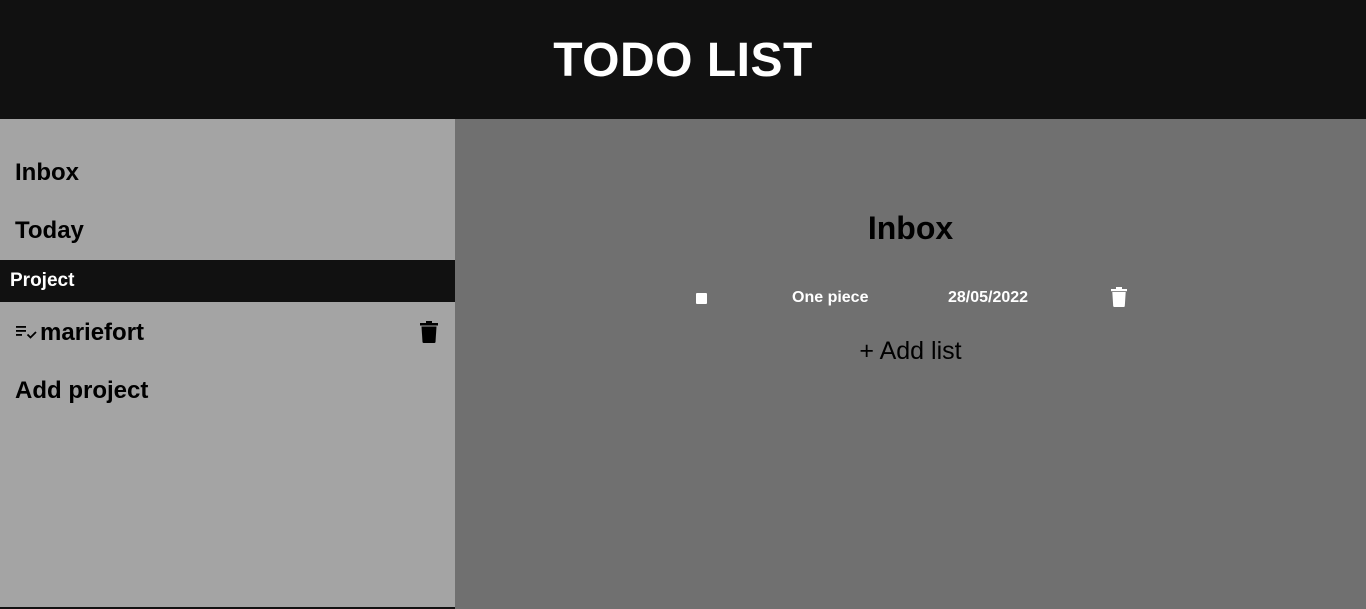 Image resolution: width=1366 pixels, height=609 pixels. Describe the element at coordinates (49, 231) in the screenshot. I see `sidebar-item-today: Today` at that location.